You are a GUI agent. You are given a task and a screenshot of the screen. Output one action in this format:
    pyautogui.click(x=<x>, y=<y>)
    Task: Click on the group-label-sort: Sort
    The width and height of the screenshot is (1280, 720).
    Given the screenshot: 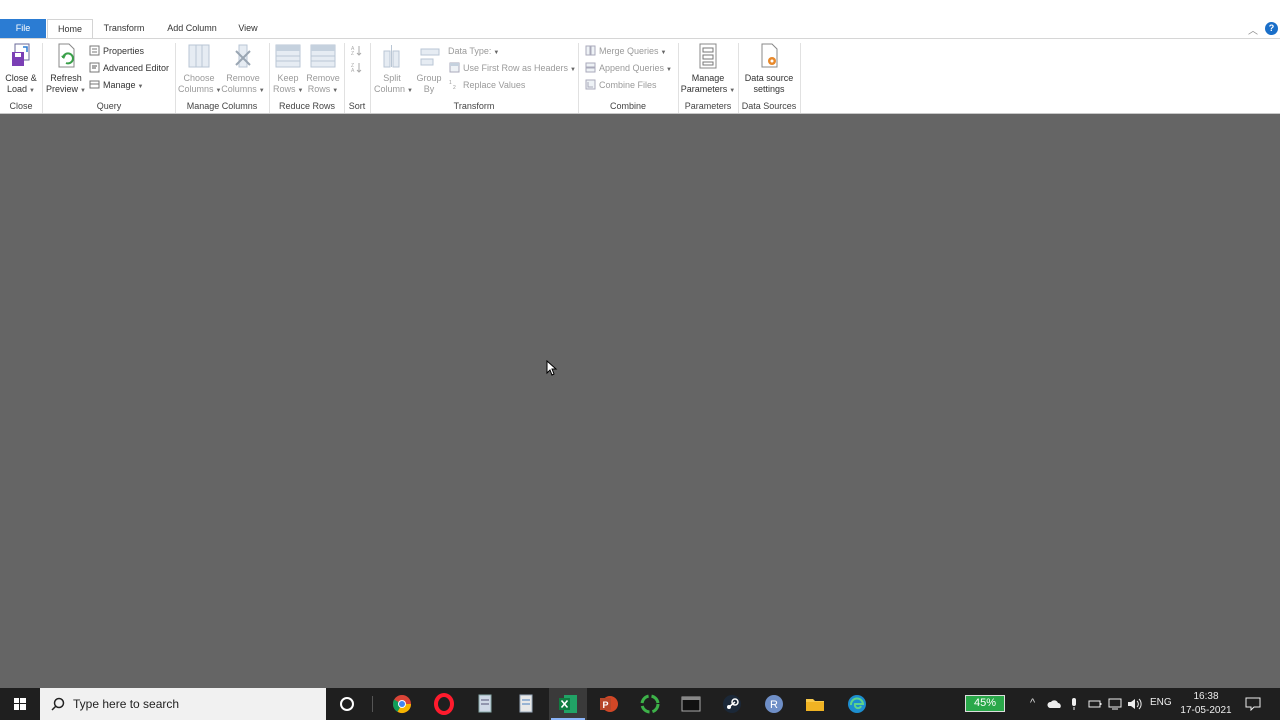 What is the action you would take?
    pyautogui.click(x=357, y=106)
    